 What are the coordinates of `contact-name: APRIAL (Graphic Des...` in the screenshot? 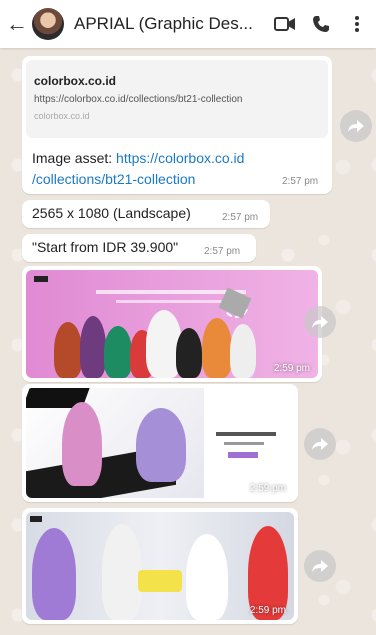 It's located at (169, 24).